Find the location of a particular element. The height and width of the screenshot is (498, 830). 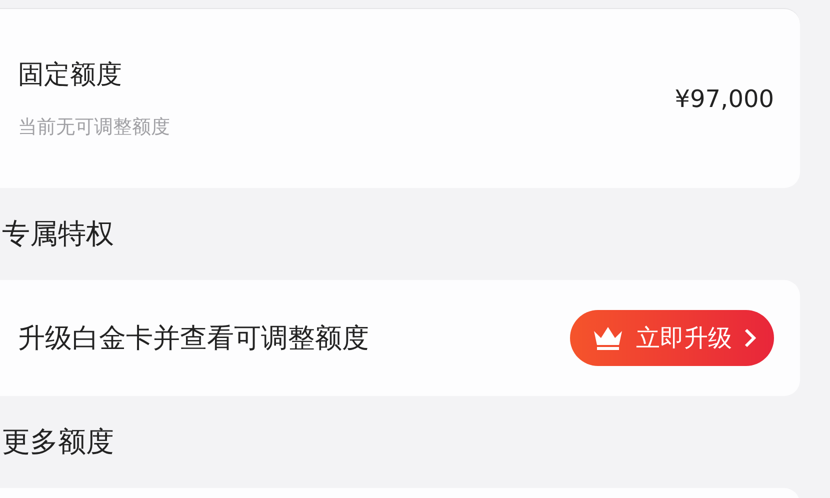

upgrade-button: 立即升级 is located at coordinates (672, 338).